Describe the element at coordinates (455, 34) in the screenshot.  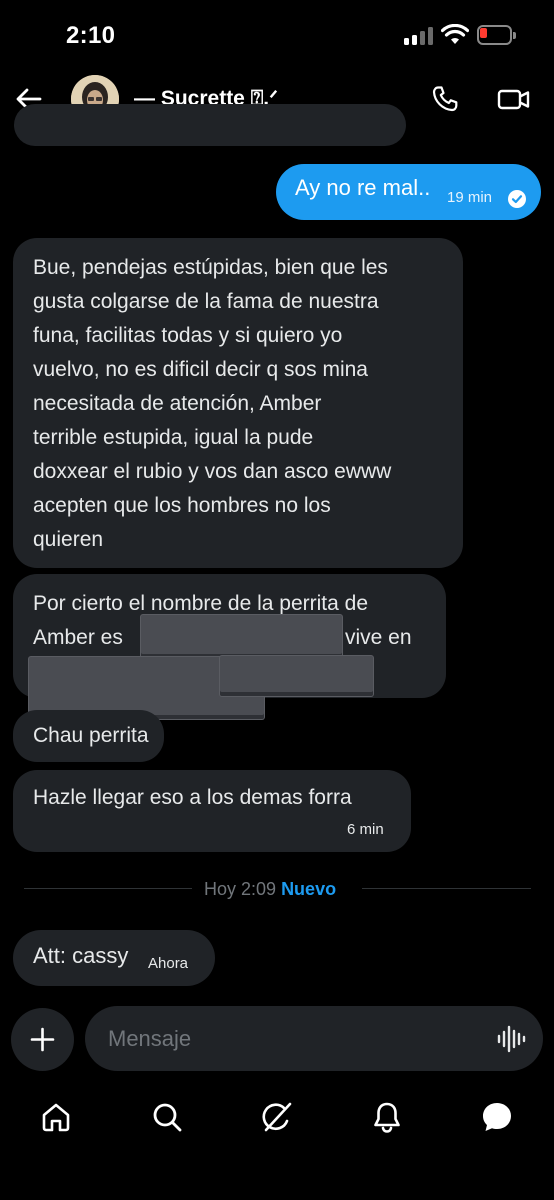
I see `wifi-icon` at that location.